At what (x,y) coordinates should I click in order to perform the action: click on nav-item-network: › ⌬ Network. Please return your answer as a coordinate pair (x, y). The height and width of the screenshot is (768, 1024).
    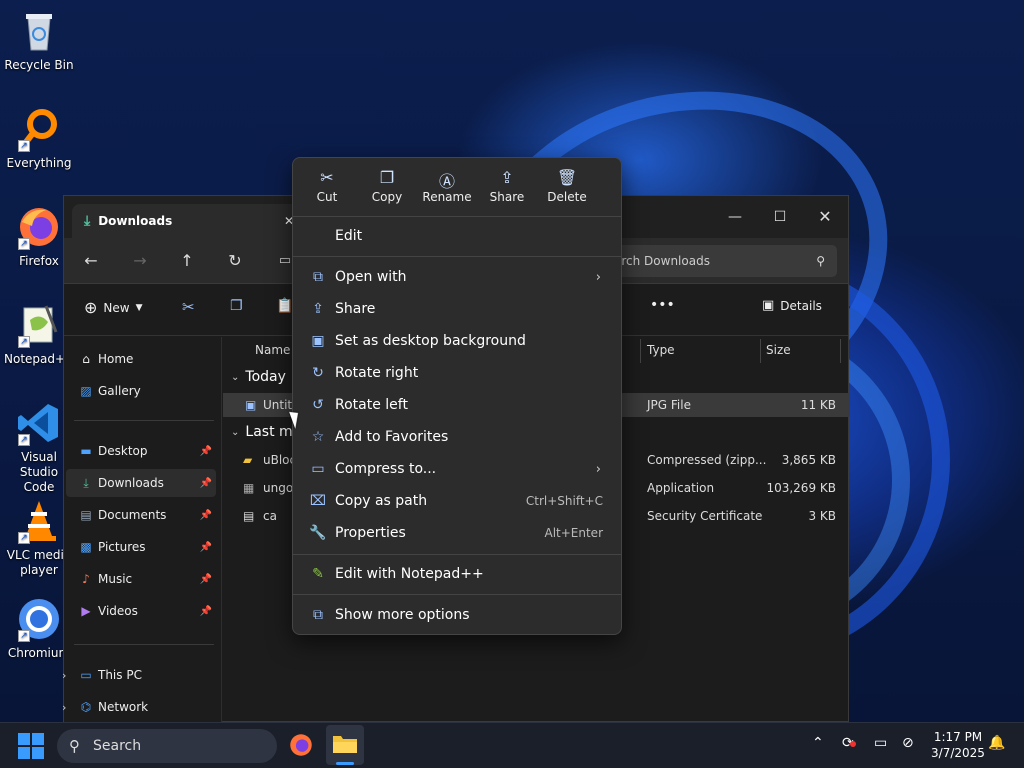
    Looking at the image, I should click on (139, 707).